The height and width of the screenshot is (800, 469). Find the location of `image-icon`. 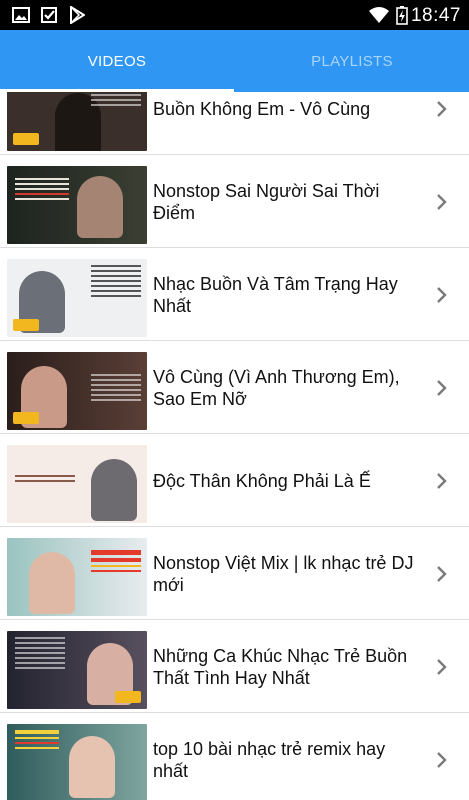

image-icon is located at coordinates (21, 15).